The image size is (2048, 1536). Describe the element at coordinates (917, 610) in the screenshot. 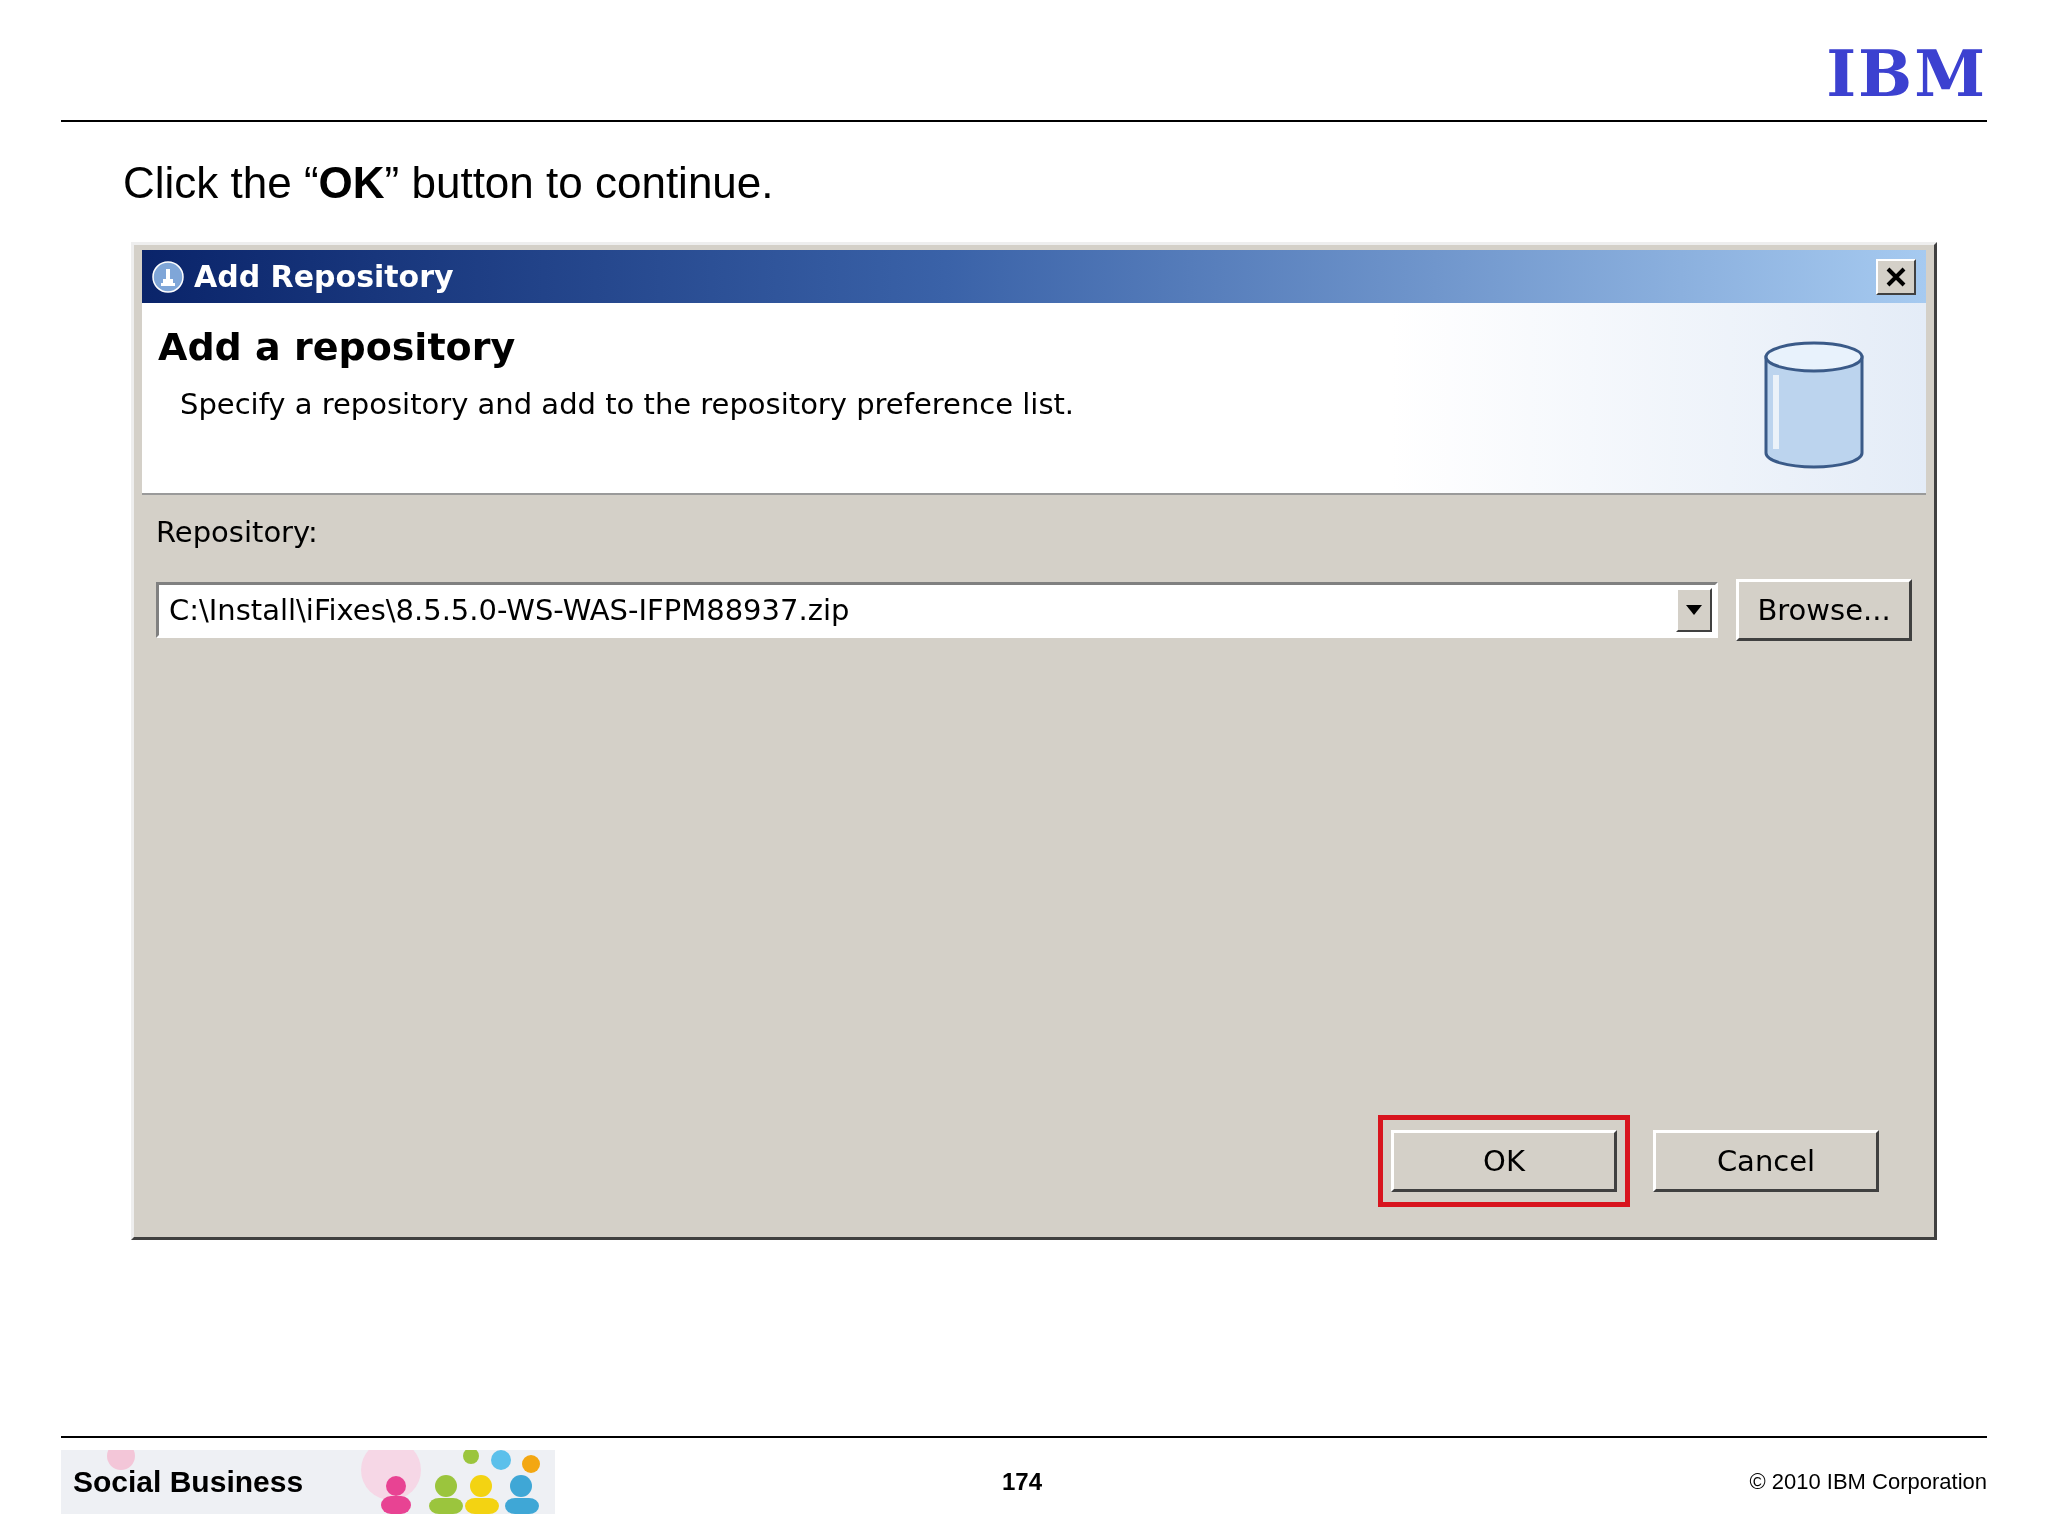

I see `repository-input: C:\Install\iFixes\8.5.5.0-WS-WAS-IFPM88937.zip` at that location.